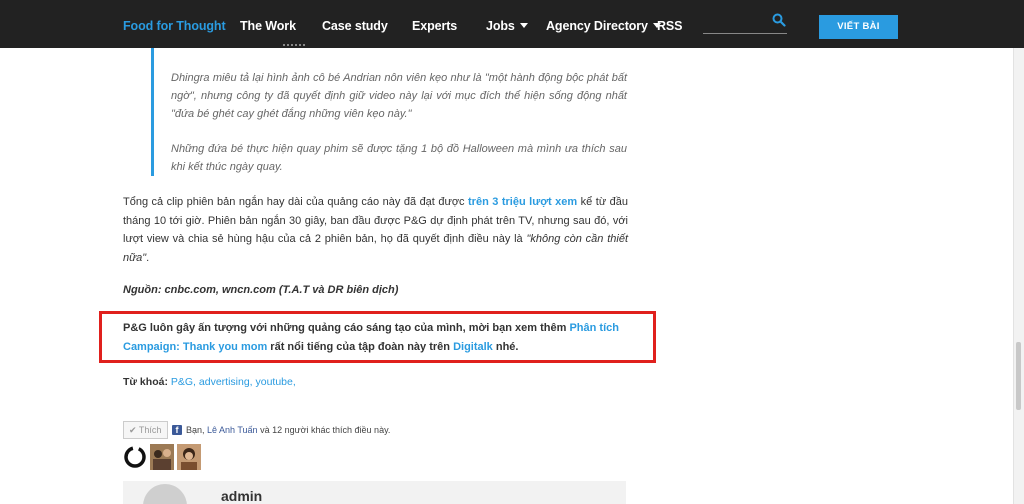  I want to click on check-icon: ✔, so click(133, 430).